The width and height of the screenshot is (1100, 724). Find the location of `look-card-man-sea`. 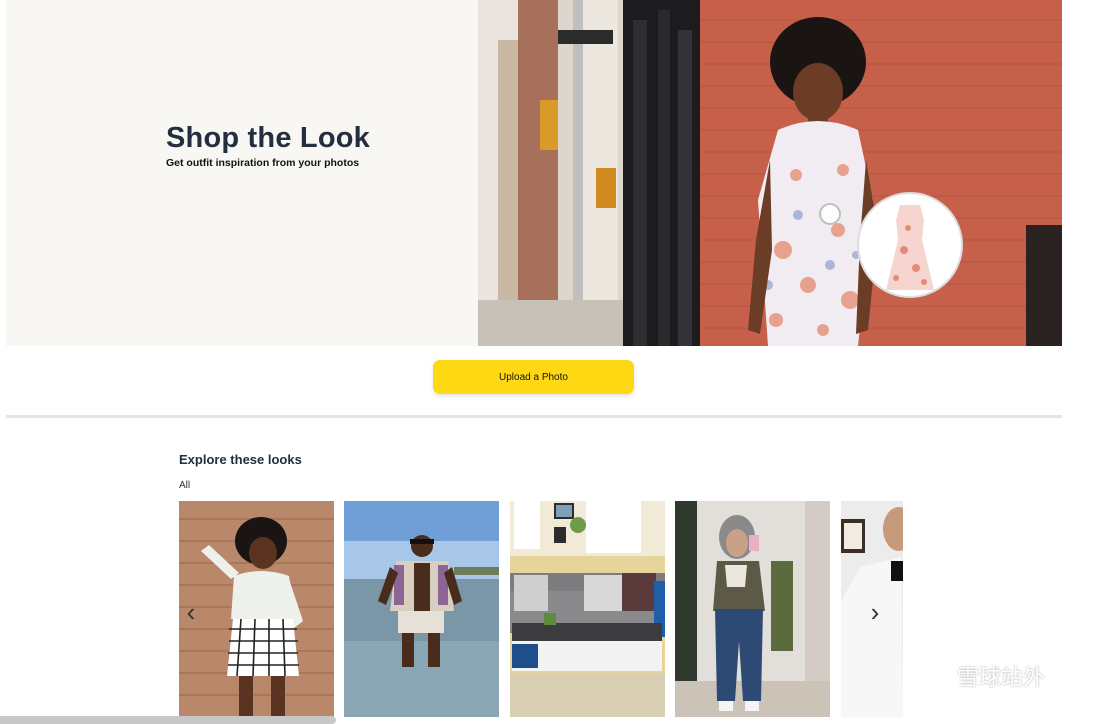

look-card-man-sea is located at coordinates (421, 609).